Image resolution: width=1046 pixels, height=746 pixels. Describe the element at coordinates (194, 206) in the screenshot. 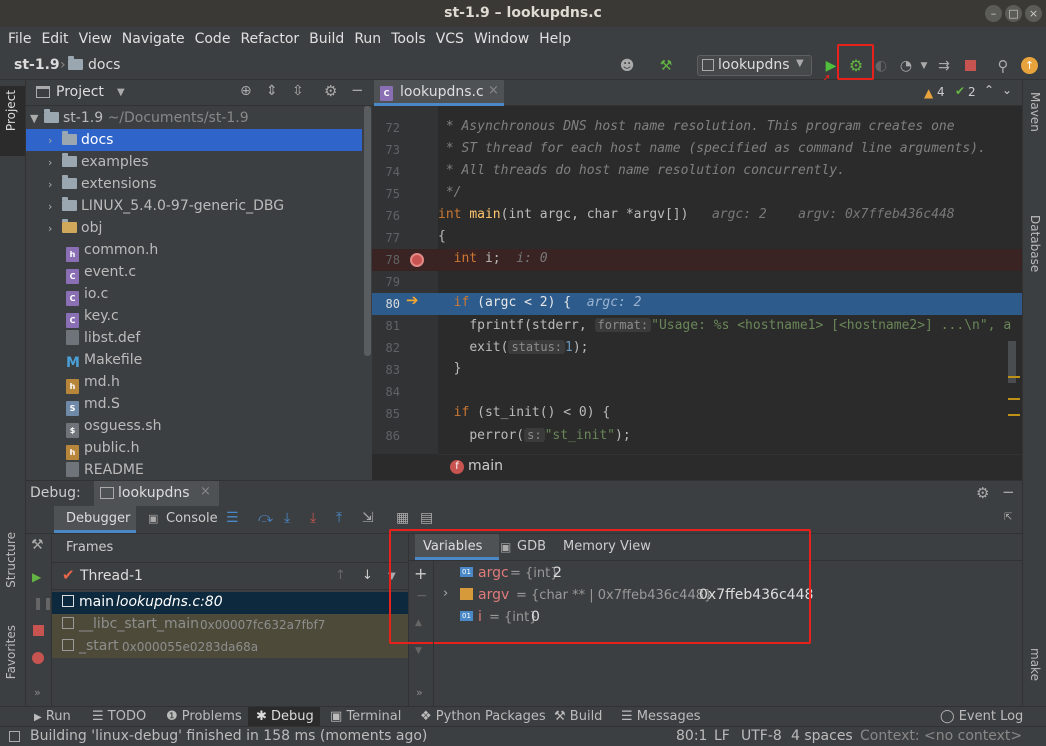

I see `tree-item-linux-dbg: › LINUX_5.4.0-97-generic_DBG` at that location.